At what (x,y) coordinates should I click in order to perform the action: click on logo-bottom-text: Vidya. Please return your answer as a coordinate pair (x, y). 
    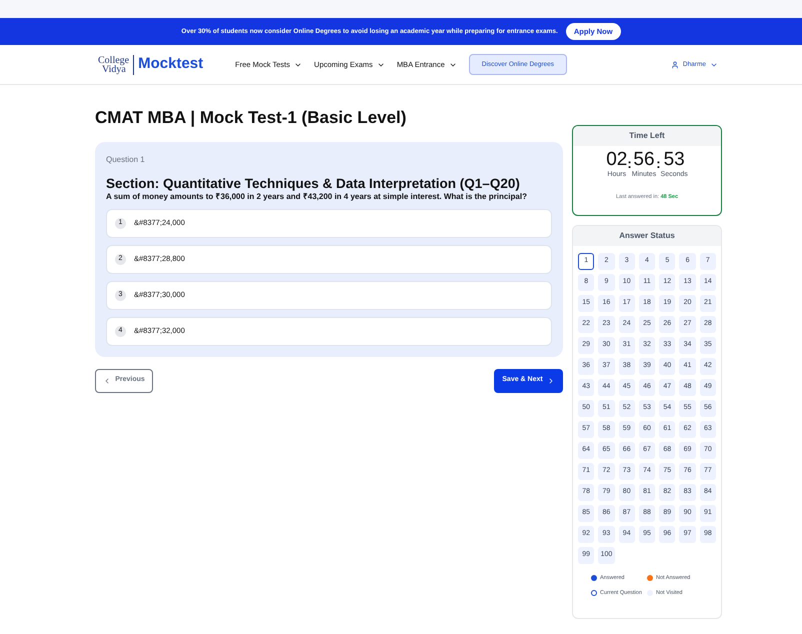
    Looking at the image, I should click on (114, 69).